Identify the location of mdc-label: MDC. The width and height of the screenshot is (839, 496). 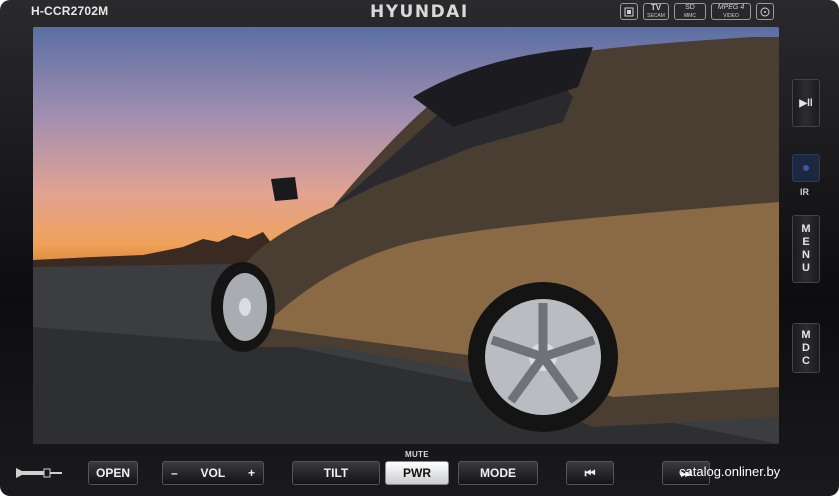
(806, 348).